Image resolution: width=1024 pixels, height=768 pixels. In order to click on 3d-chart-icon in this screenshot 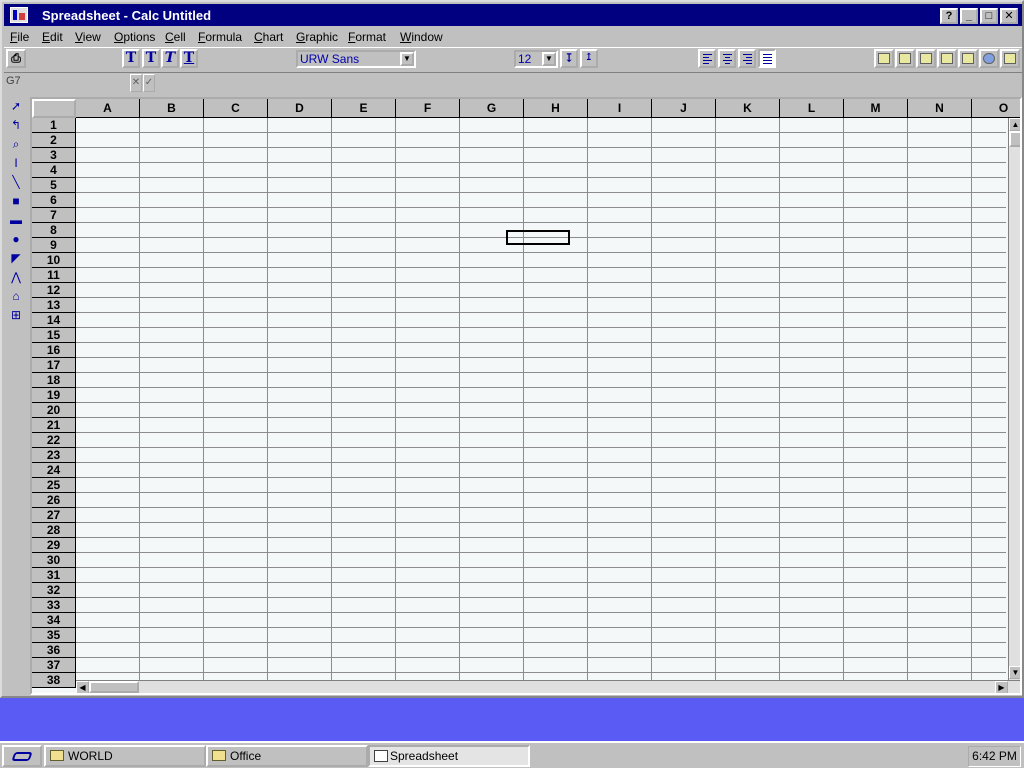, I will do `click(1010, 58)`.